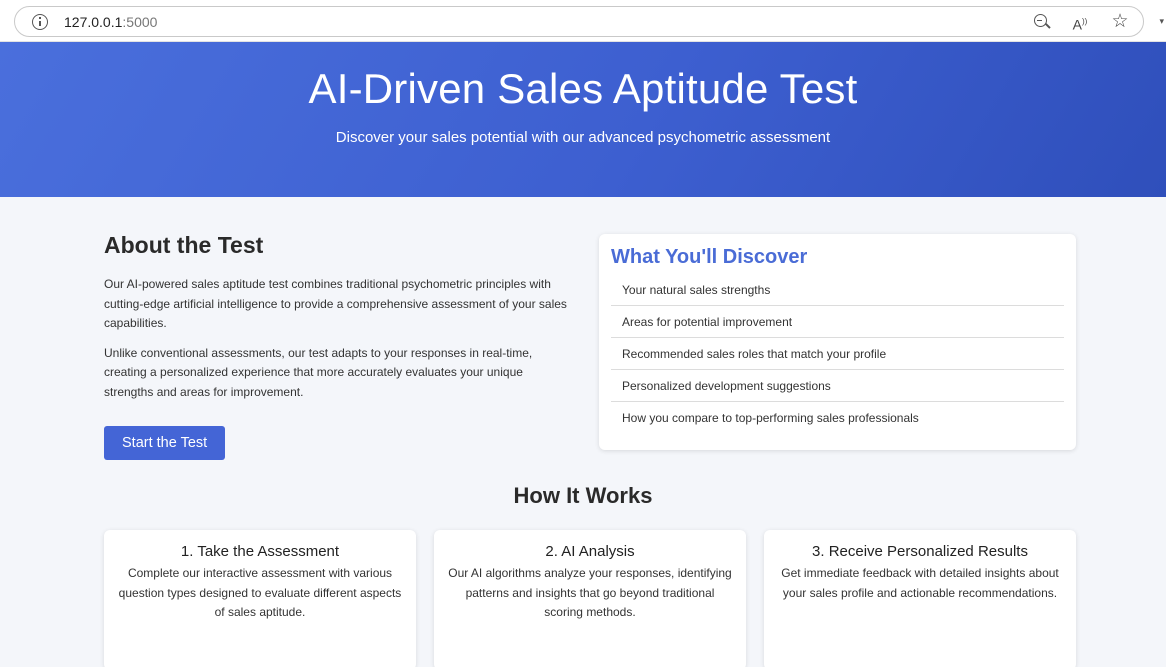  I want to click on chevron-down-icon: ▾, so click(1161, 21).